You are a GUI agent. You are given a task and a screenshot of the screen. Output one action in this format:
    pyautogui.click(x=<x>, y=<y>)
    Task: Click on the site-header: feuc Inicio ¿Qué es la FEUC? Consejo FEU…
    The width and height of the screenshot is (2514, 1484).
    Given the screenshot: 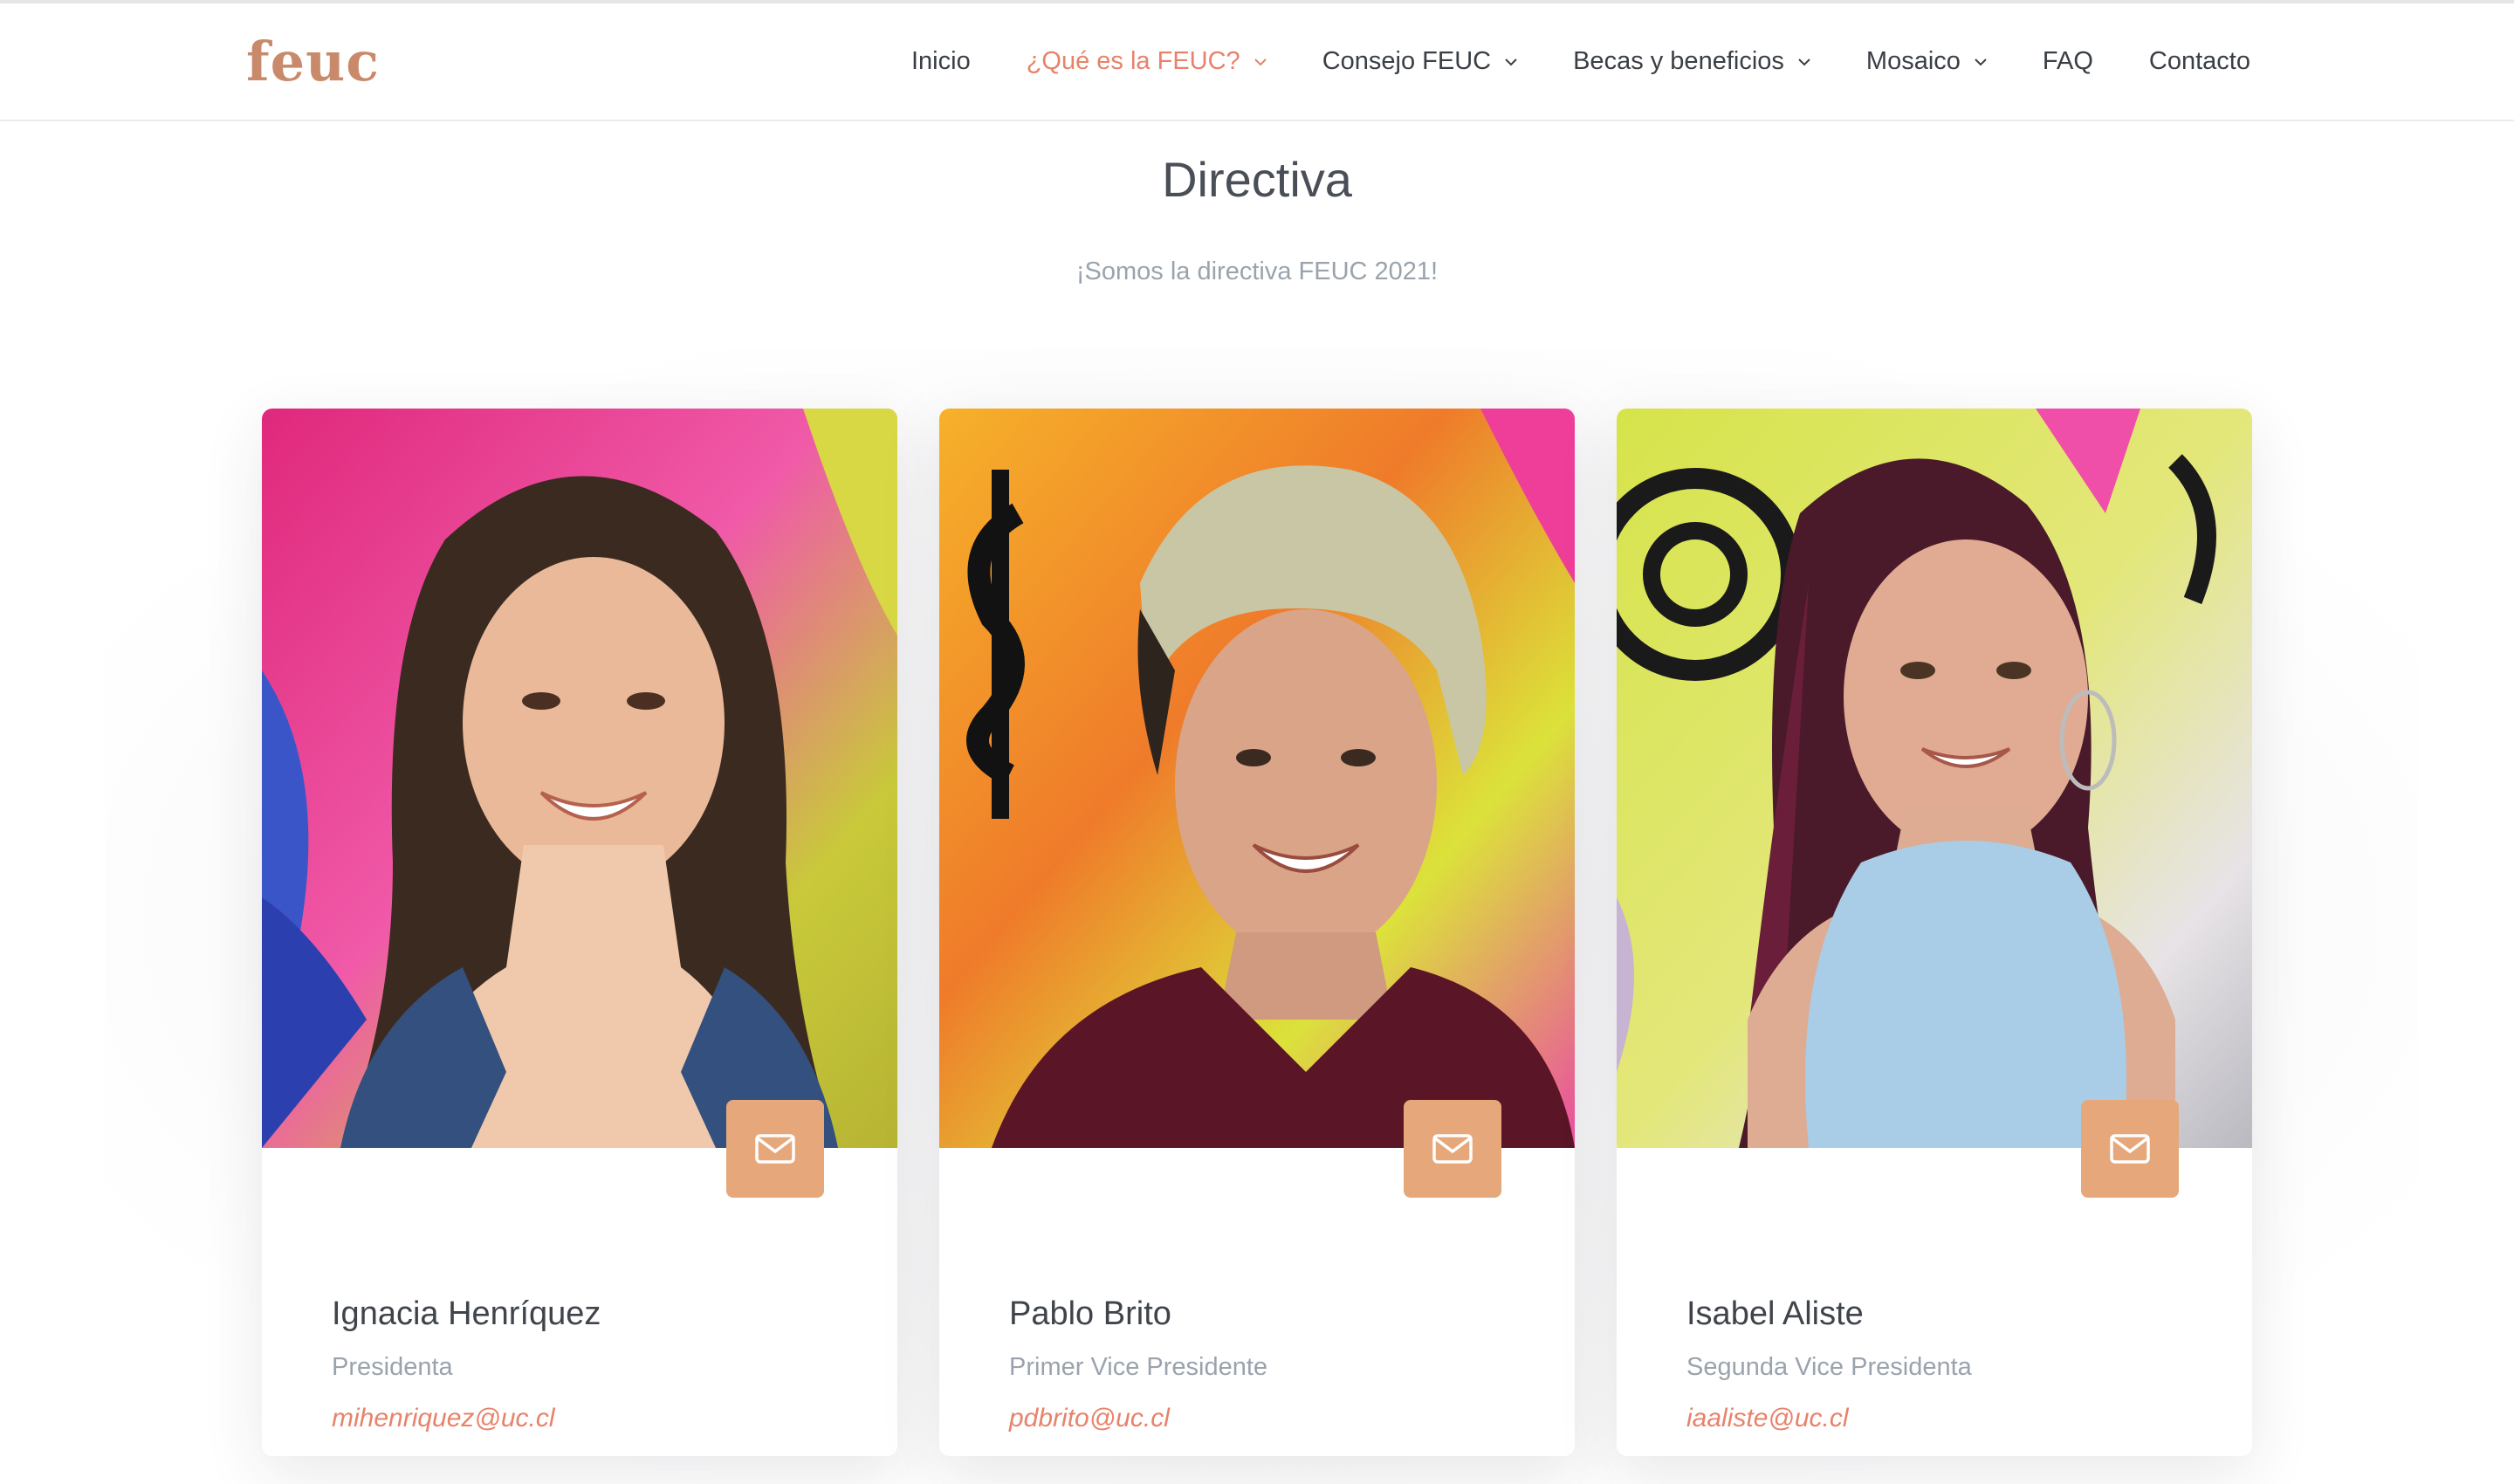 What is the action you would take?
    pyautogui.click(x=1257, y=62)
    